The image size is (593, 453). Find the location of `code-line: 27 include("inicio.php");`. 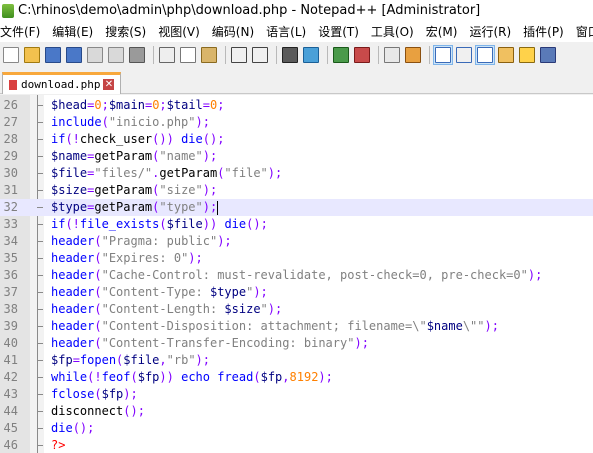

code-line: 27 include("inicio.php"); is located at coordinates (296, 122).